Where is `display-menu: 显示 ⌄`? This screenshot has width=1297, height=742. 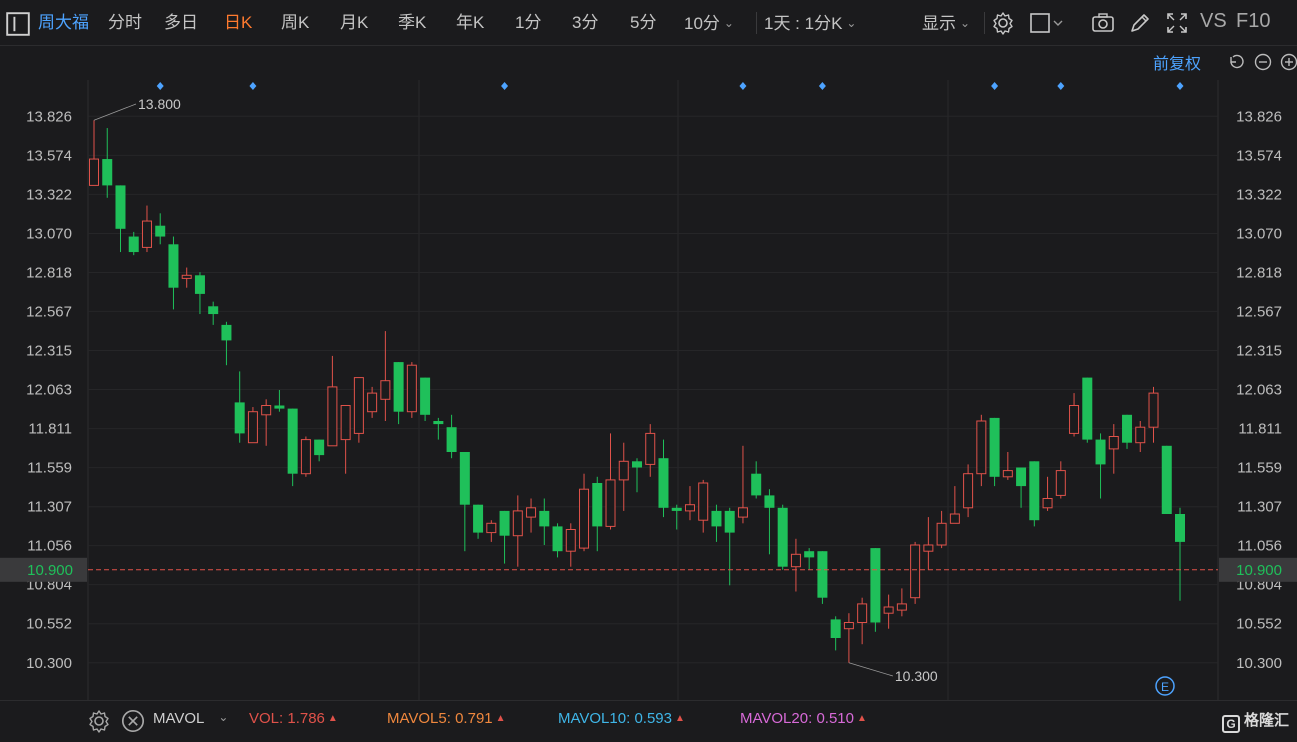 display-menu: 显示 ⌄ is located at coordinates (946, 23).